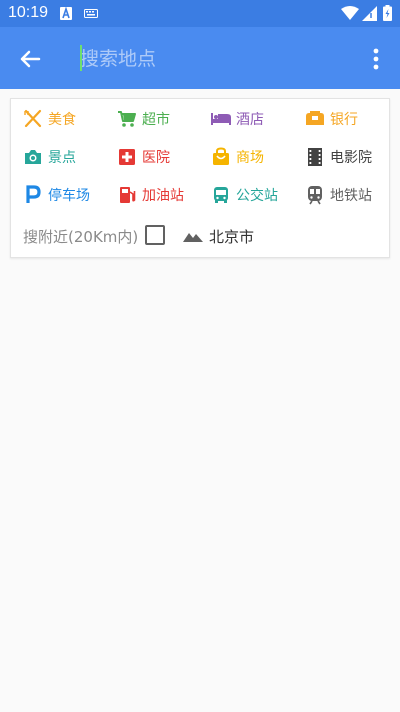  I want to click on cart-icon, so click(127, 119).